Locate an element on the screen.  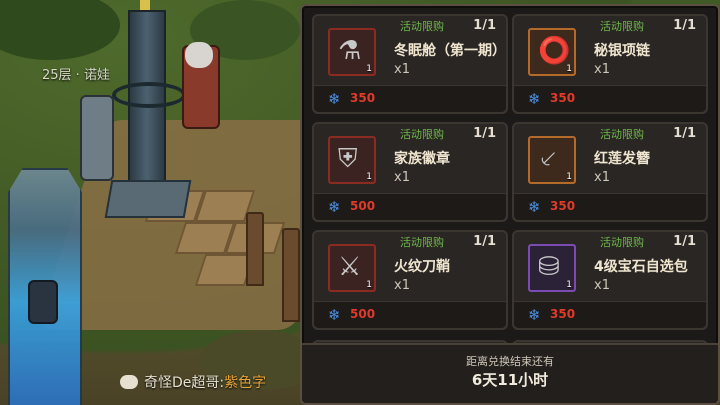
armored-knight is located at coordinates (97, 138).